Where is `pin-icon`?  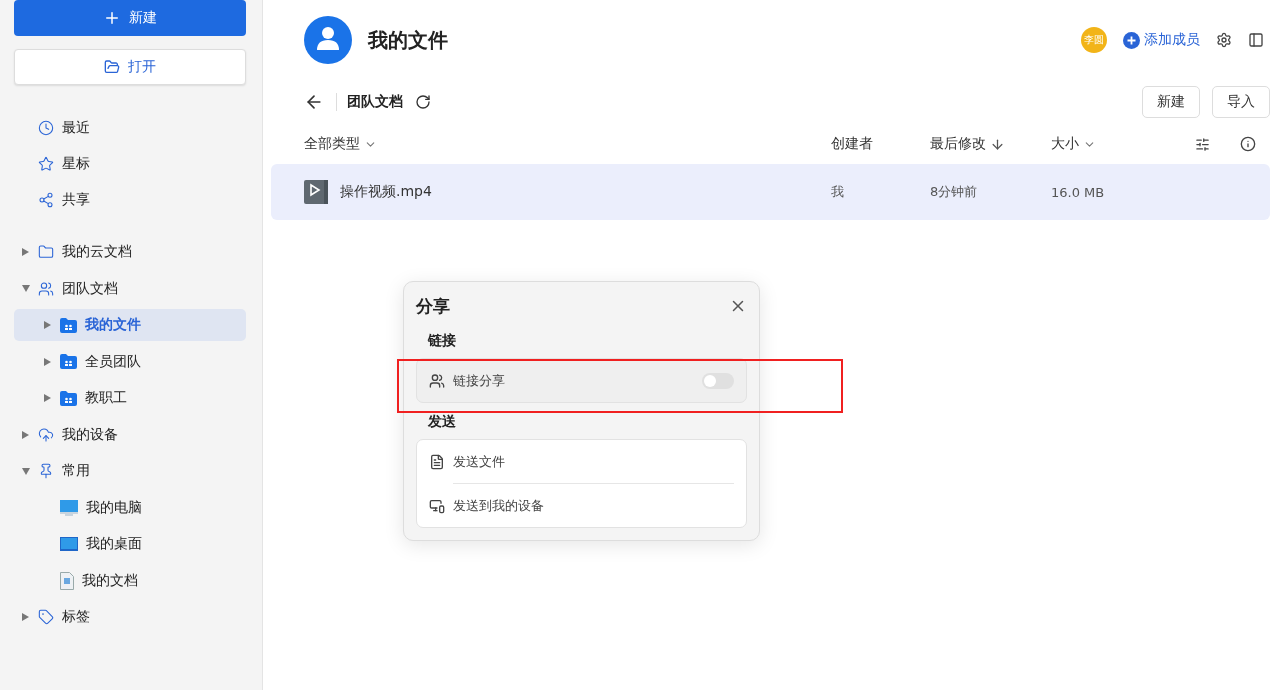
pin-icon is located at coordinates (46, 471).